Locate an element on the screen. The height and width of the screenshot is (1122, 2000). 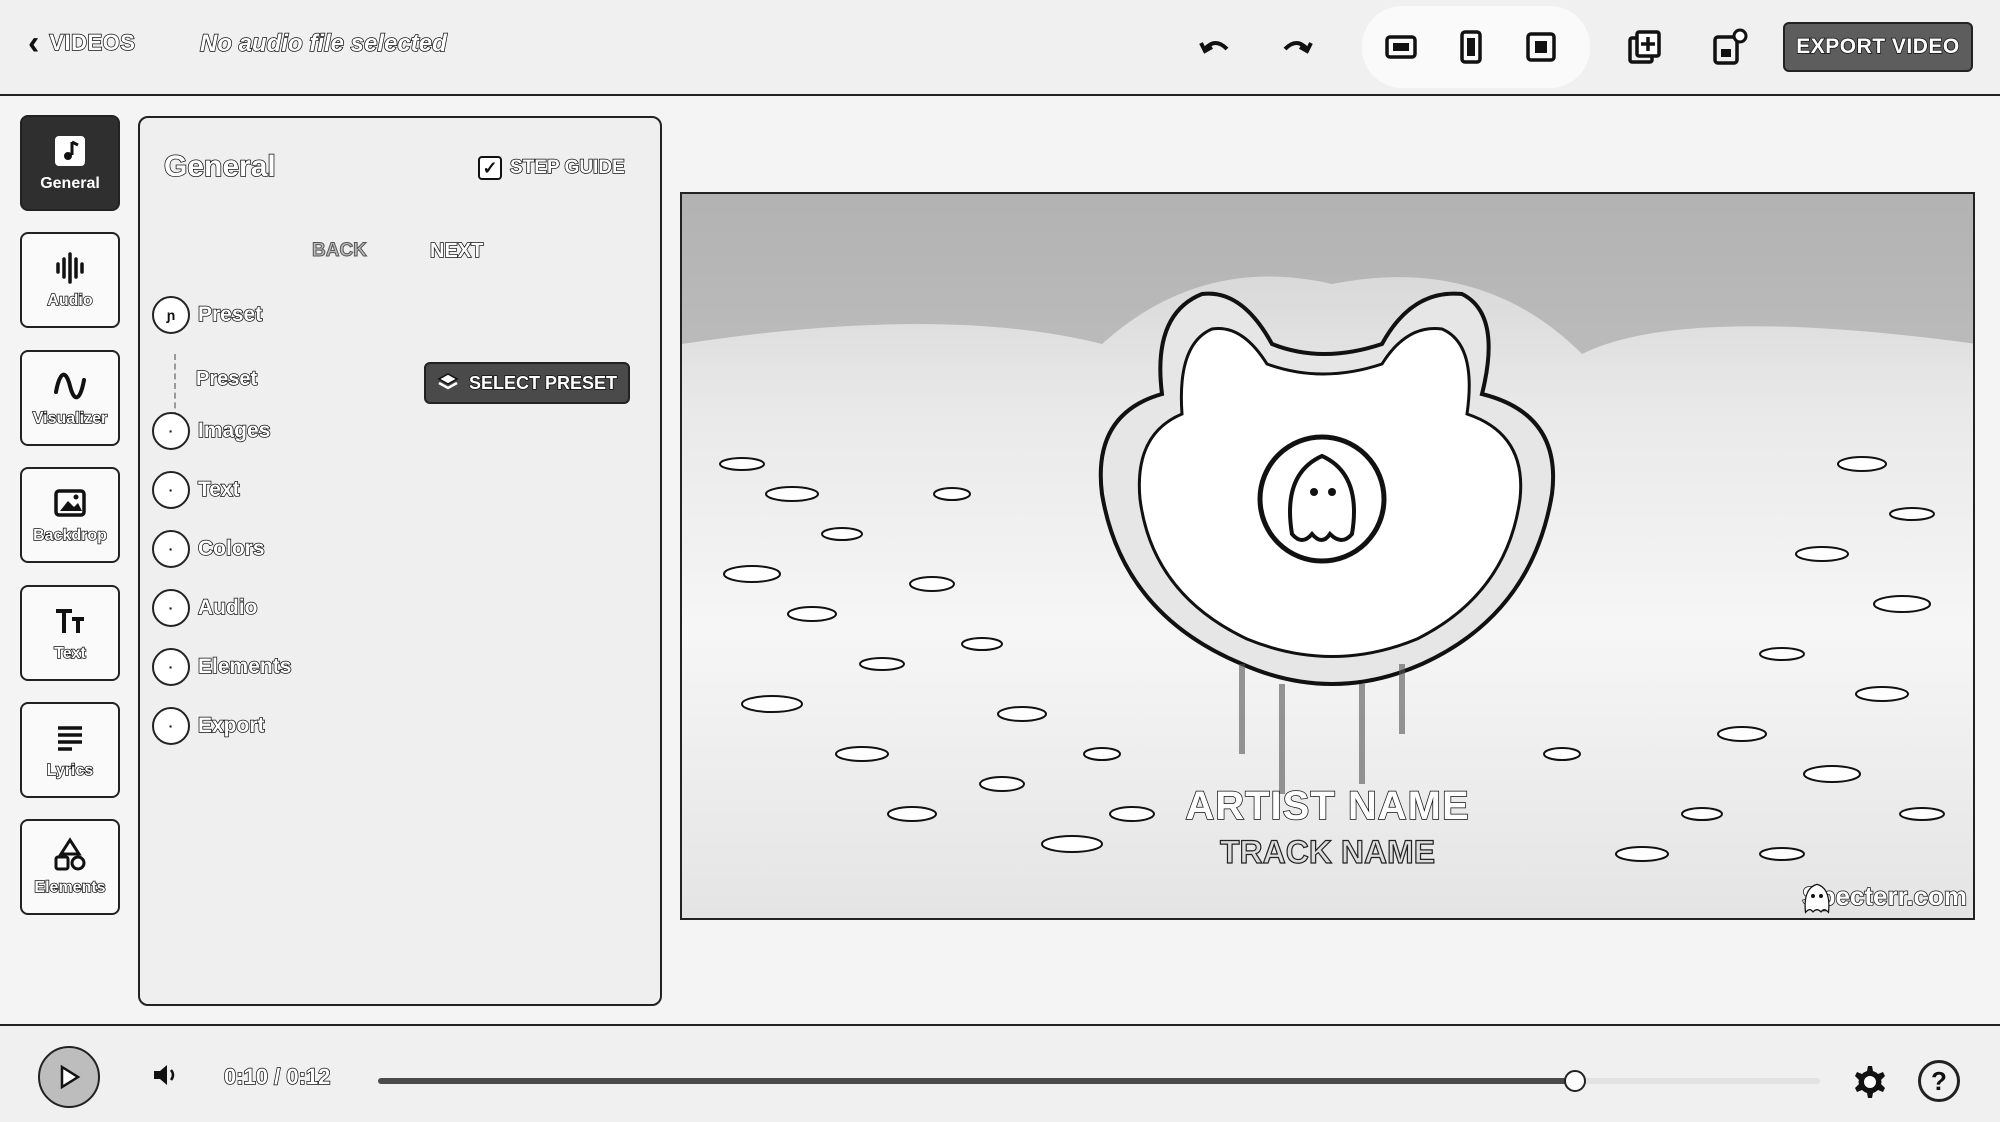
step-images: · Images is located at coordinates (211, 431).